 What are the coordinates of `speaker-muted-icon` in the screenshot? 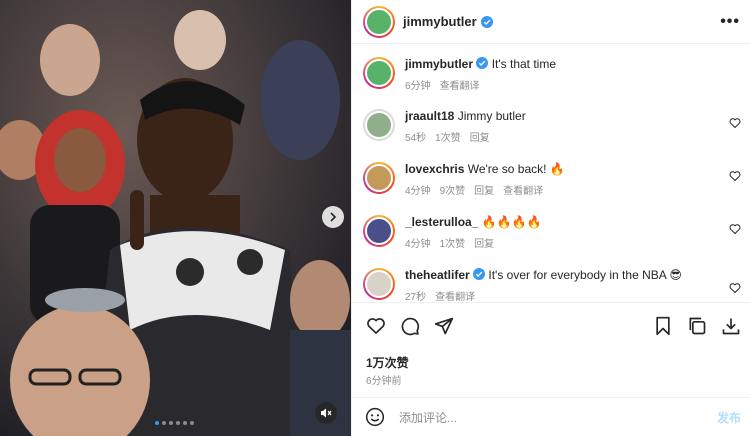 It's located at (326, 413).